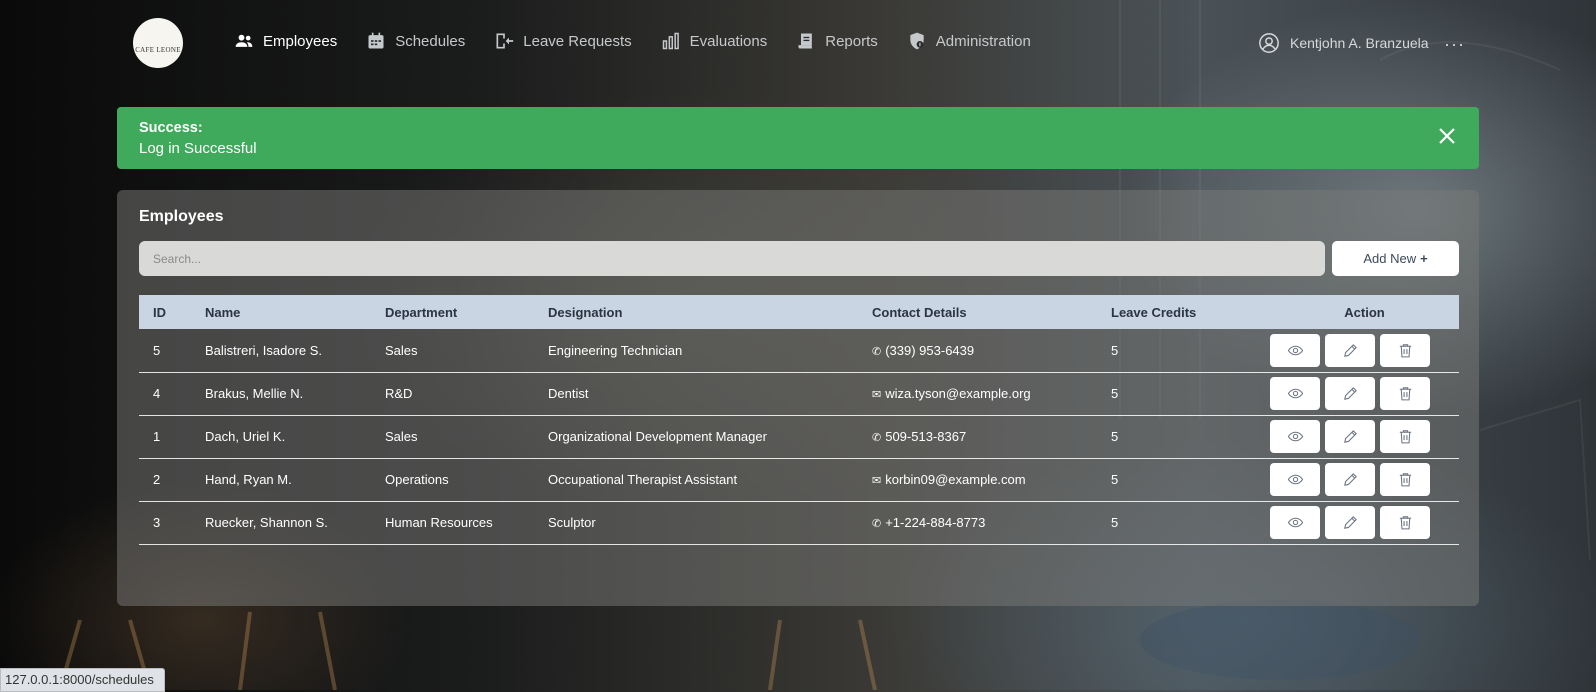 This screenshot has height=692, width=1596. I want to click on nav-item-employees: Employees, so click(285, 41).